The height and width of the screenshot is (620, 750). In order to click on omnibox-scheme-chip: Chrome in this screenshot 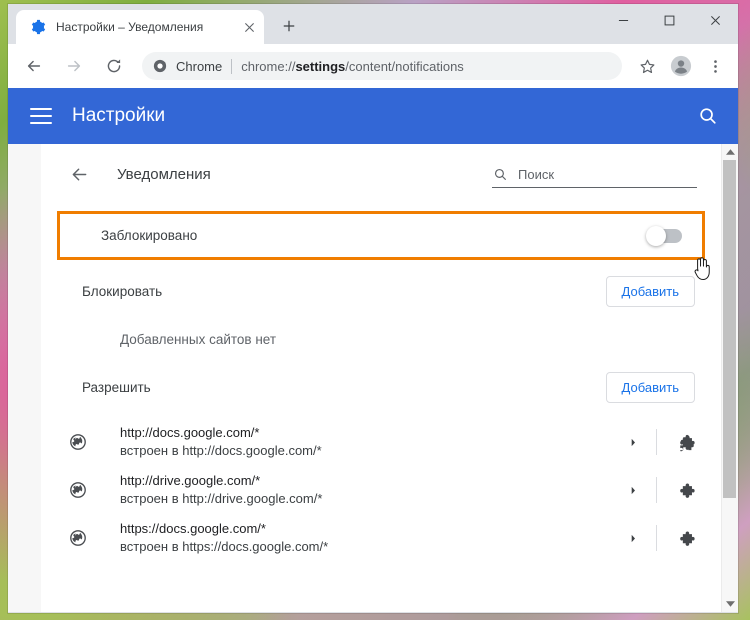, I will do `click(199, 66)`.